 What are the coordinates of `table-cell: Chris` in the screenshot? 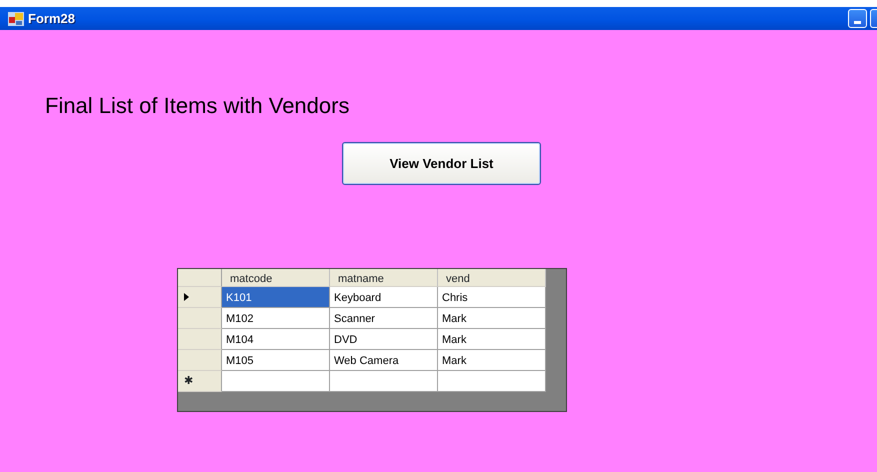 It's located at (492, 297).